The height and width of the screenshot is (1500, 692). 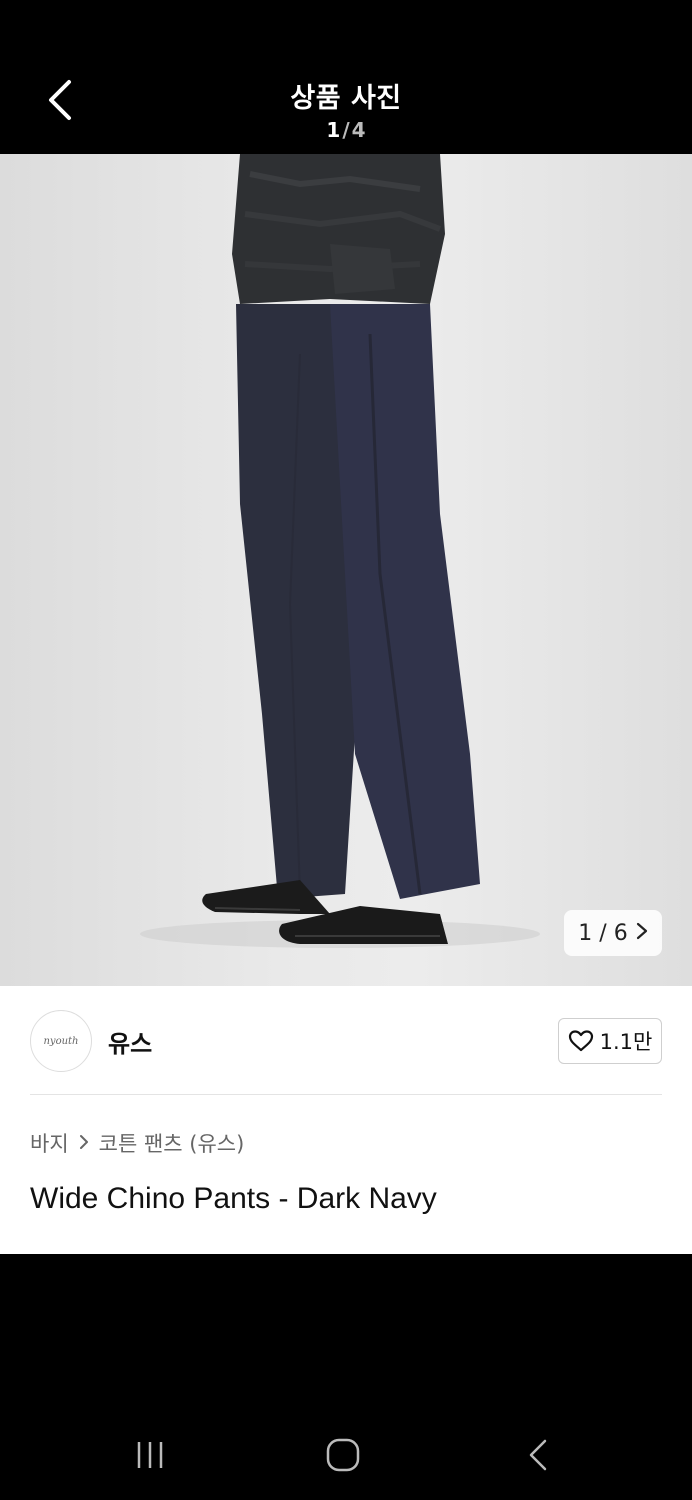 What do you see at coordinates (626, 1042) in the screenshot?
I see `like-count: 1.1만` at bounding box center [626, 1042].